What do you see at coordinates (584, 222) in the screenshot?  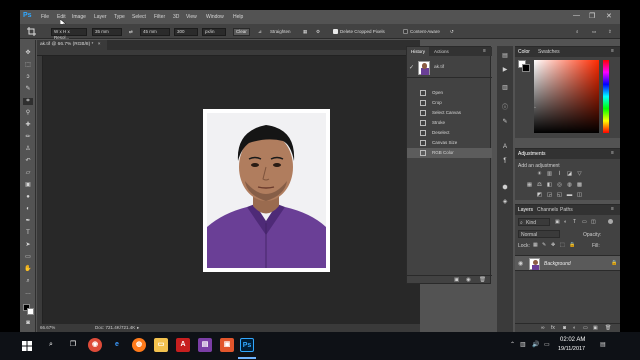 I see `filter-shape-icon: ▭` at bounding box center [584, 222].